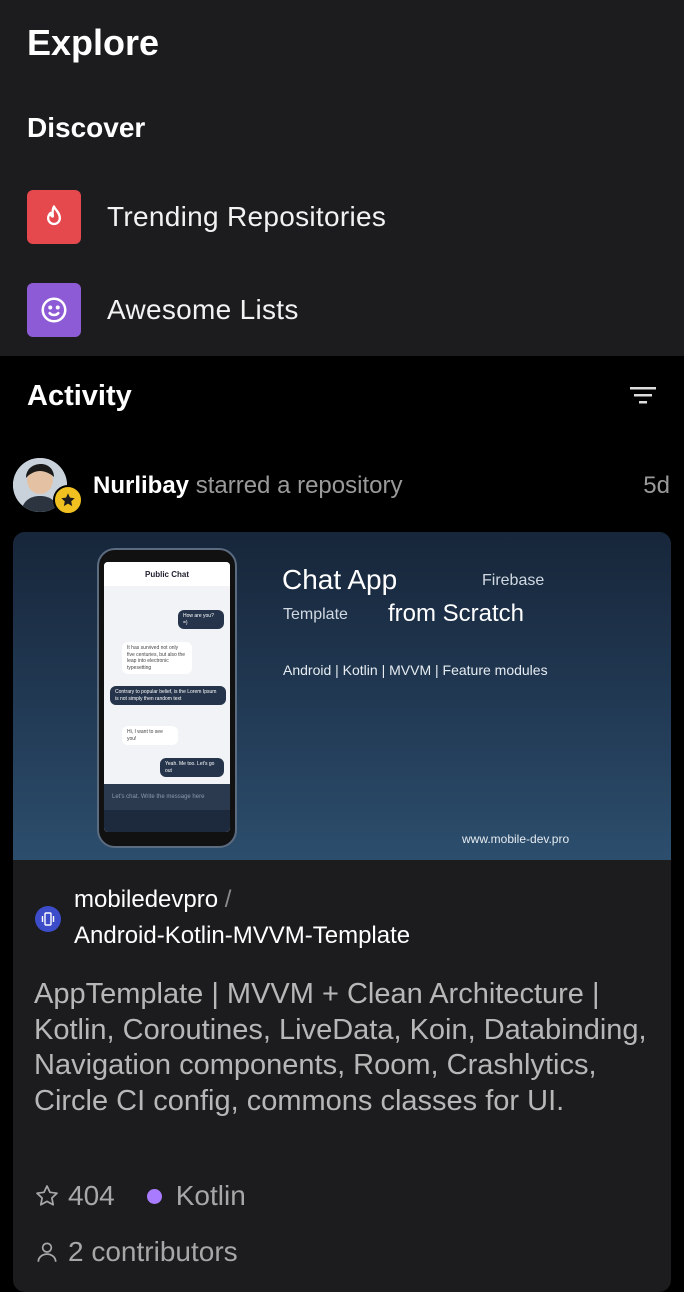 The height and width of the screenshot is (1292, 684). Describe the element at coordinates (242, 936) in the screenshot. I see `repository-name: Android-Kotlin-MVVM-Template` at that location.